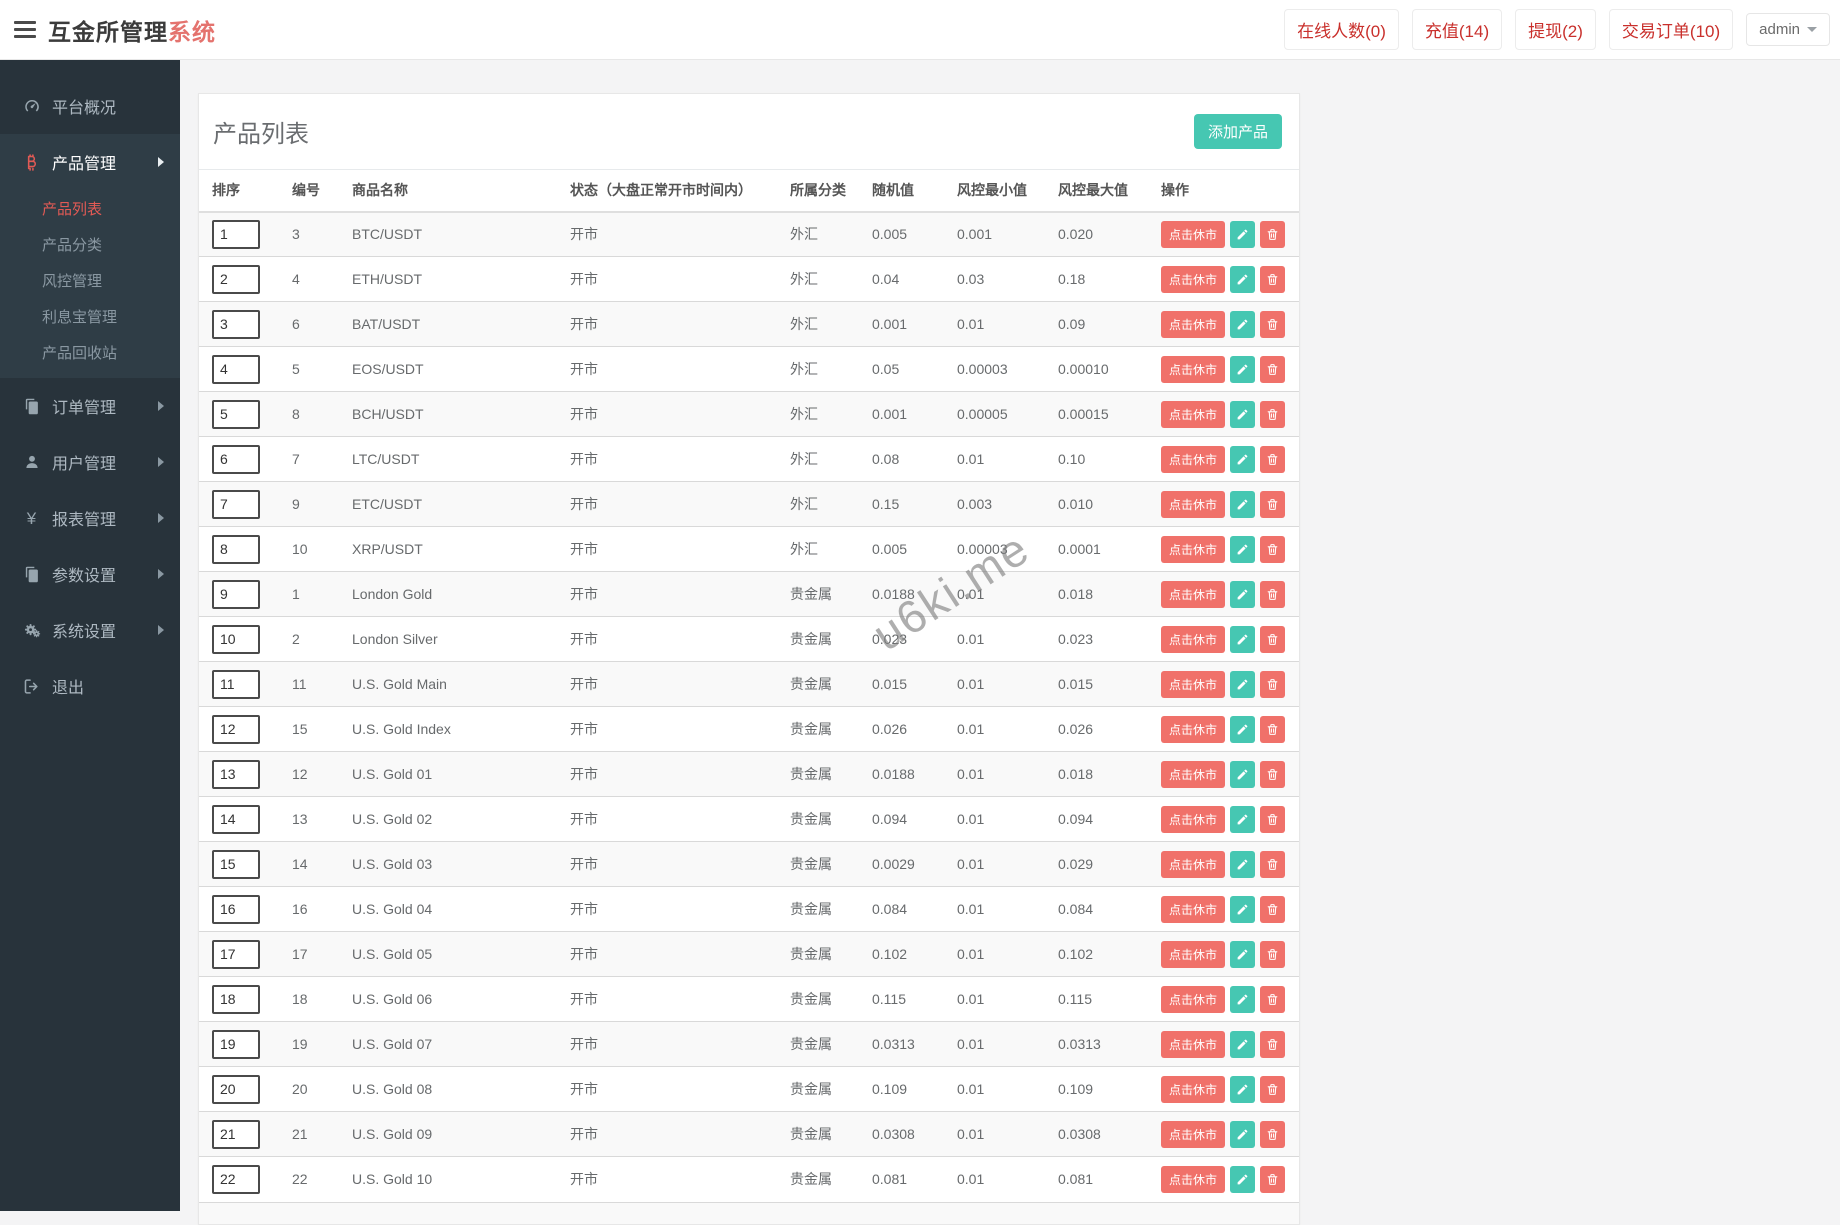 The height and width of the screenshot is (1225, 1840). Describe the element at coordinates (90, 406) in the screenshot. I see `sidebar-item-order-management: 订单管理` at that location.